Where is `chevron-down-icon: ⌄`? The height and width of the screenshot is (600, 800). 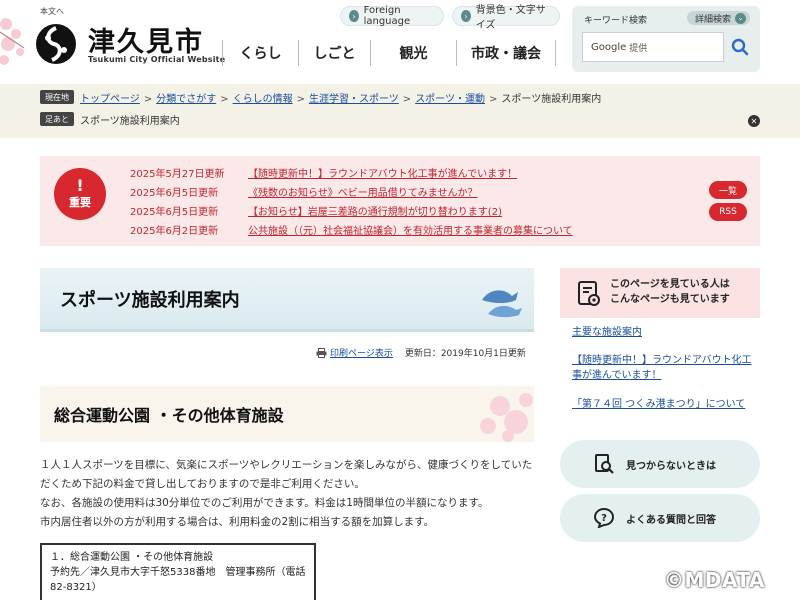 chevron-down-icon: ⌄ is located at coordinates (740, 18).